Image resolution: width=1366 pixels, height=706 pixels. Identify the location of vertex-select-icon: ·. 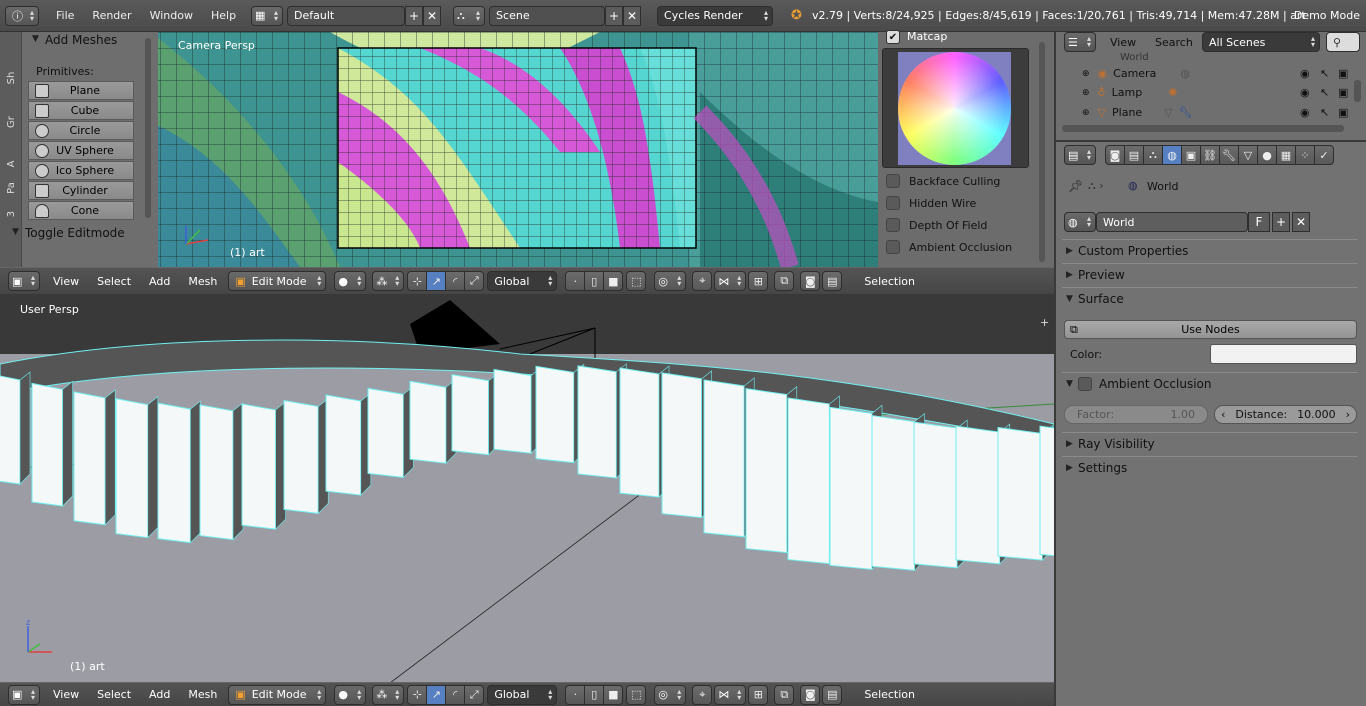
(575, 694).